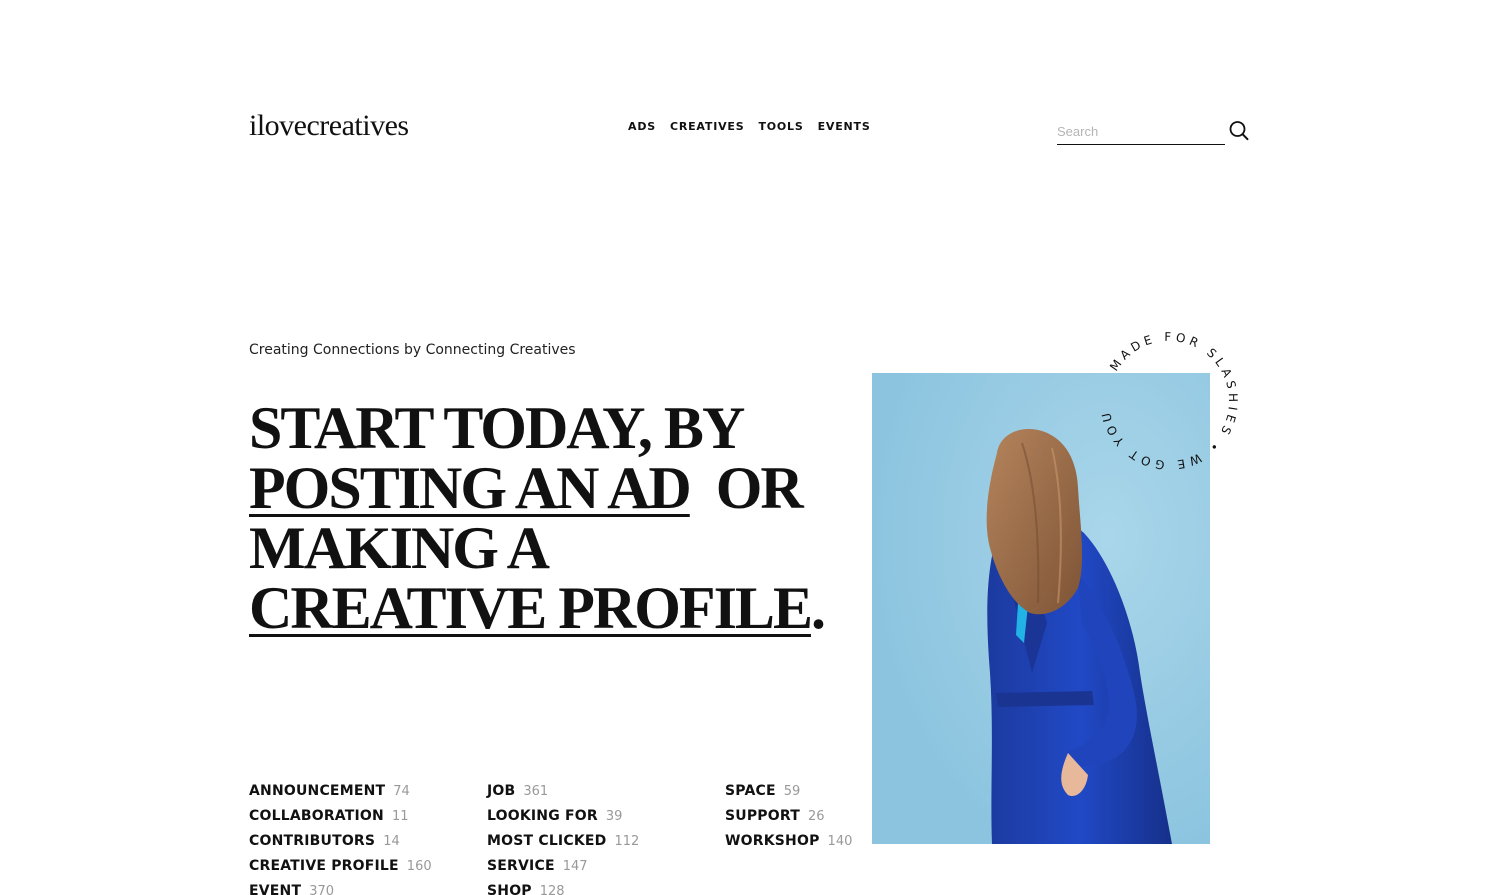  I want to click on svg-text: MADE FOR SLASHIES • WE GOT YOU, so click(1169, 401).